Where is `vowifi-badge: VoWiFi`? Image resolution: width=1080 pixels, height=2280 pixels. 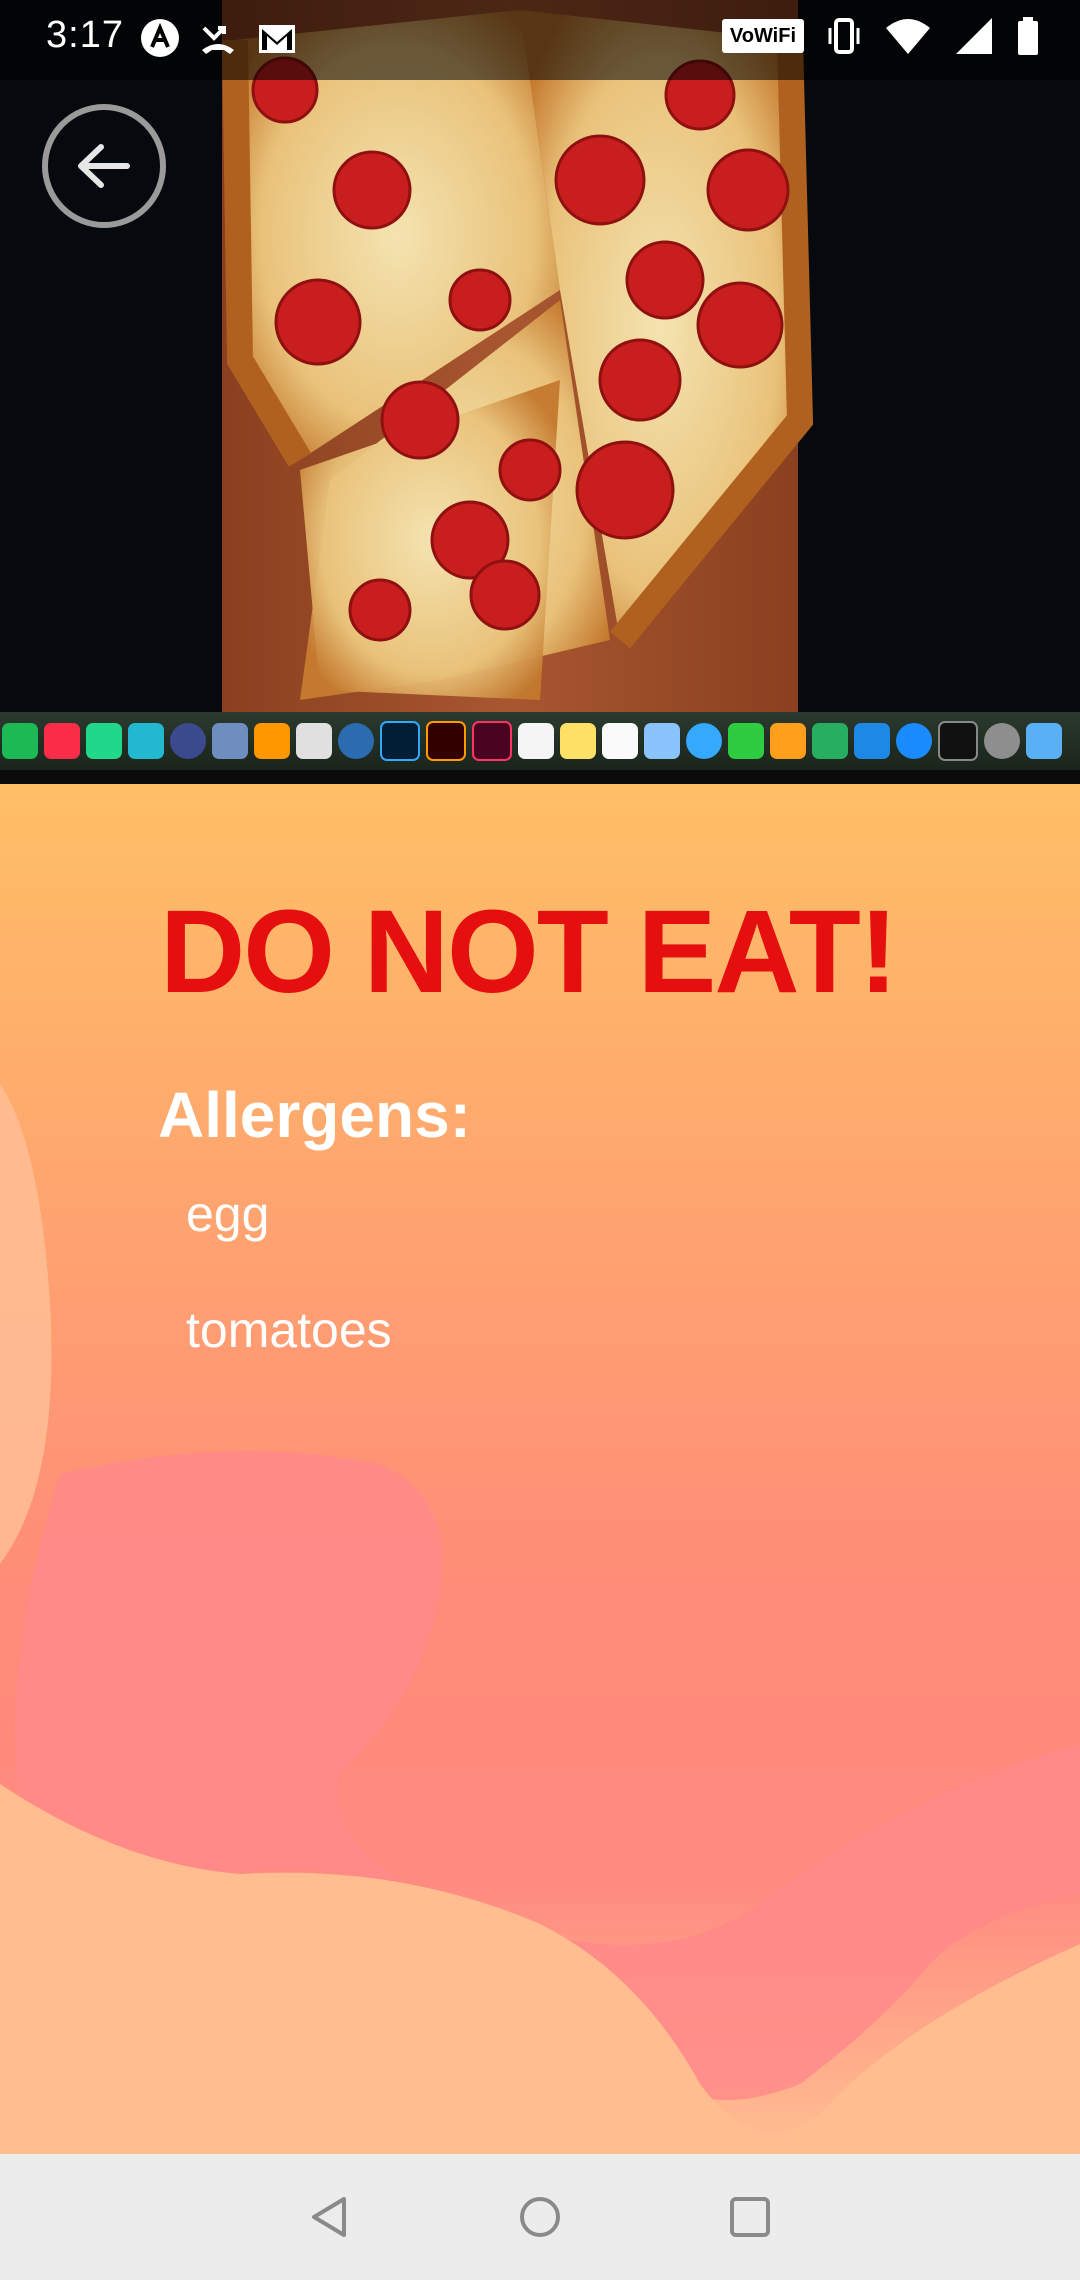 vowifi-badge: VoWiFi is located at coordinates (762, 36).